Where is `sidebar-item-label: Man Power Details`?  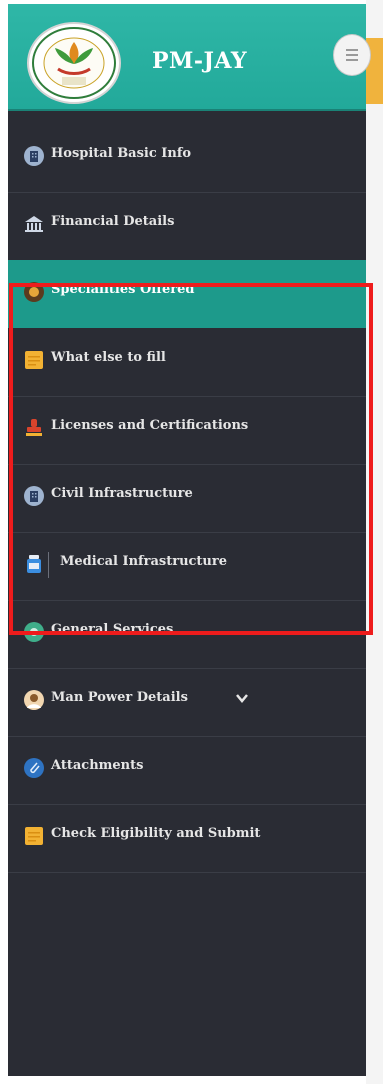 sidebar-item-label: Man Power Details is located at coordinates (119, 697).